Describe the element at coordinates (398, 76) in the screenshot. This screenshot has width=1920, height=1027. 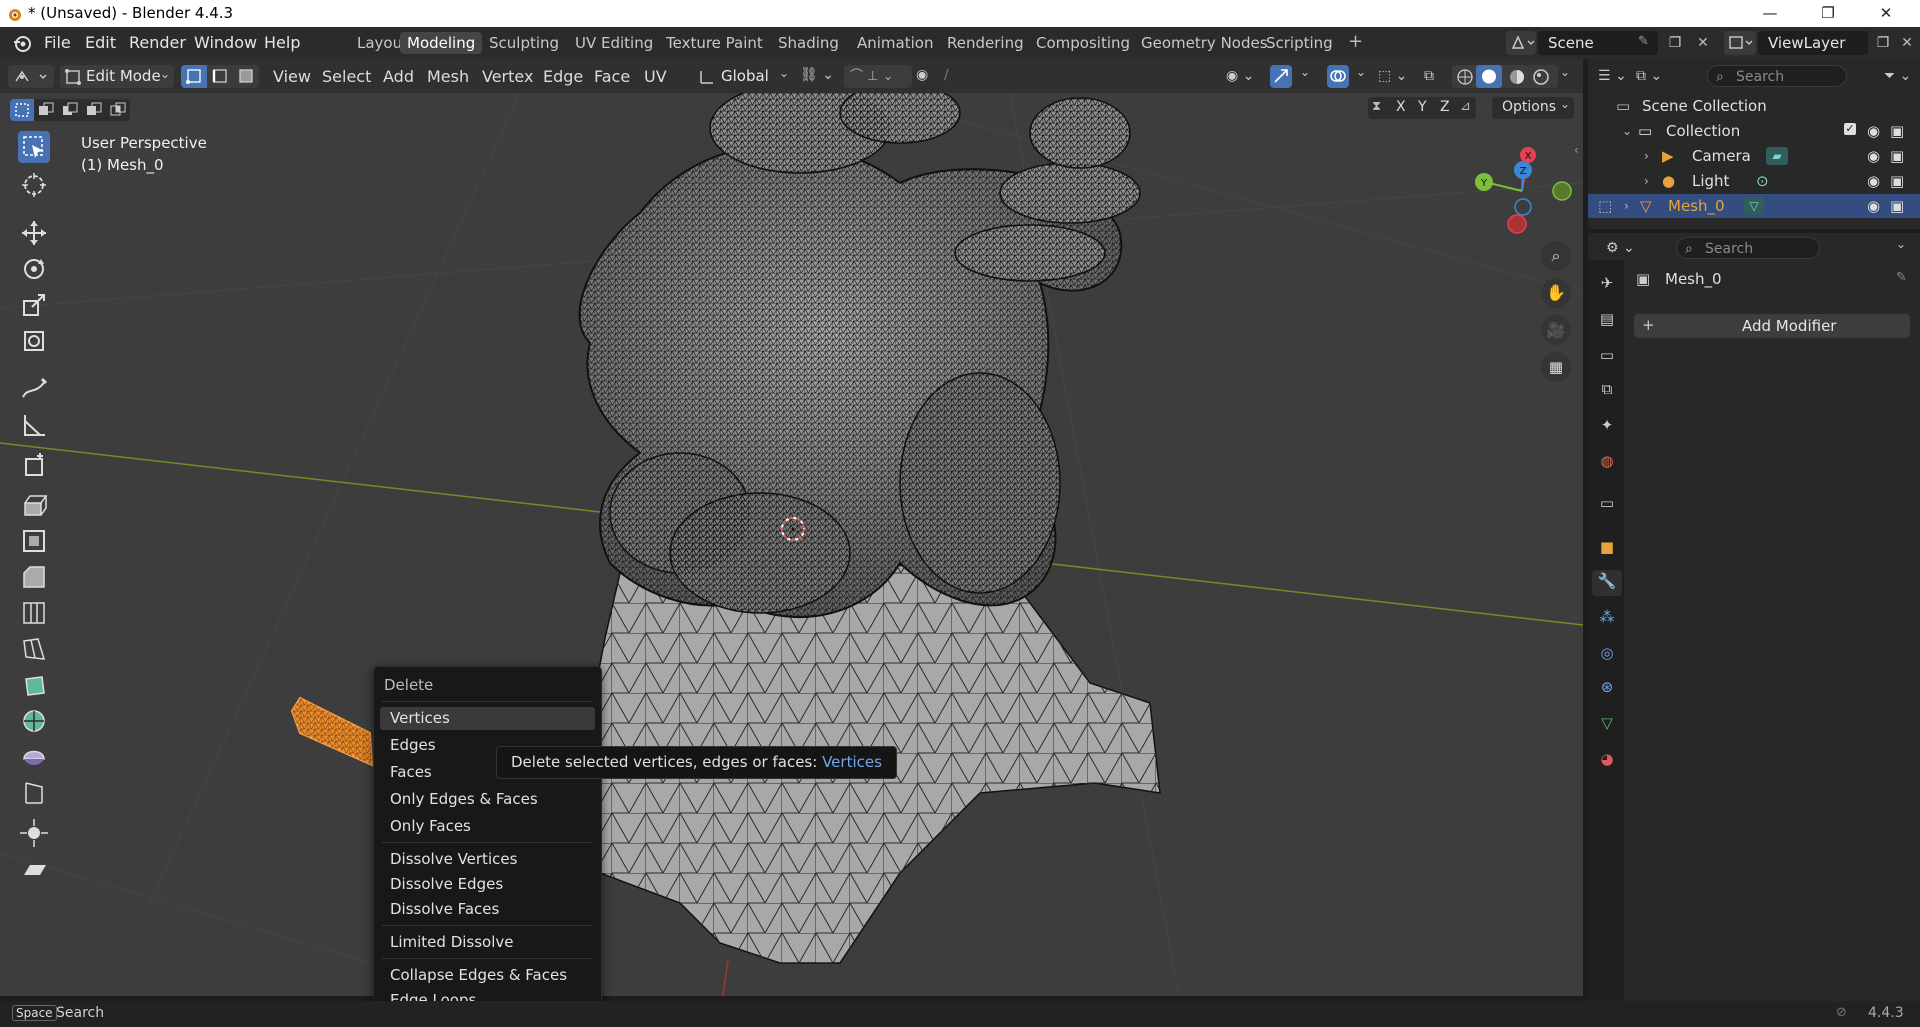
I see `menu-add: Add` at that location.